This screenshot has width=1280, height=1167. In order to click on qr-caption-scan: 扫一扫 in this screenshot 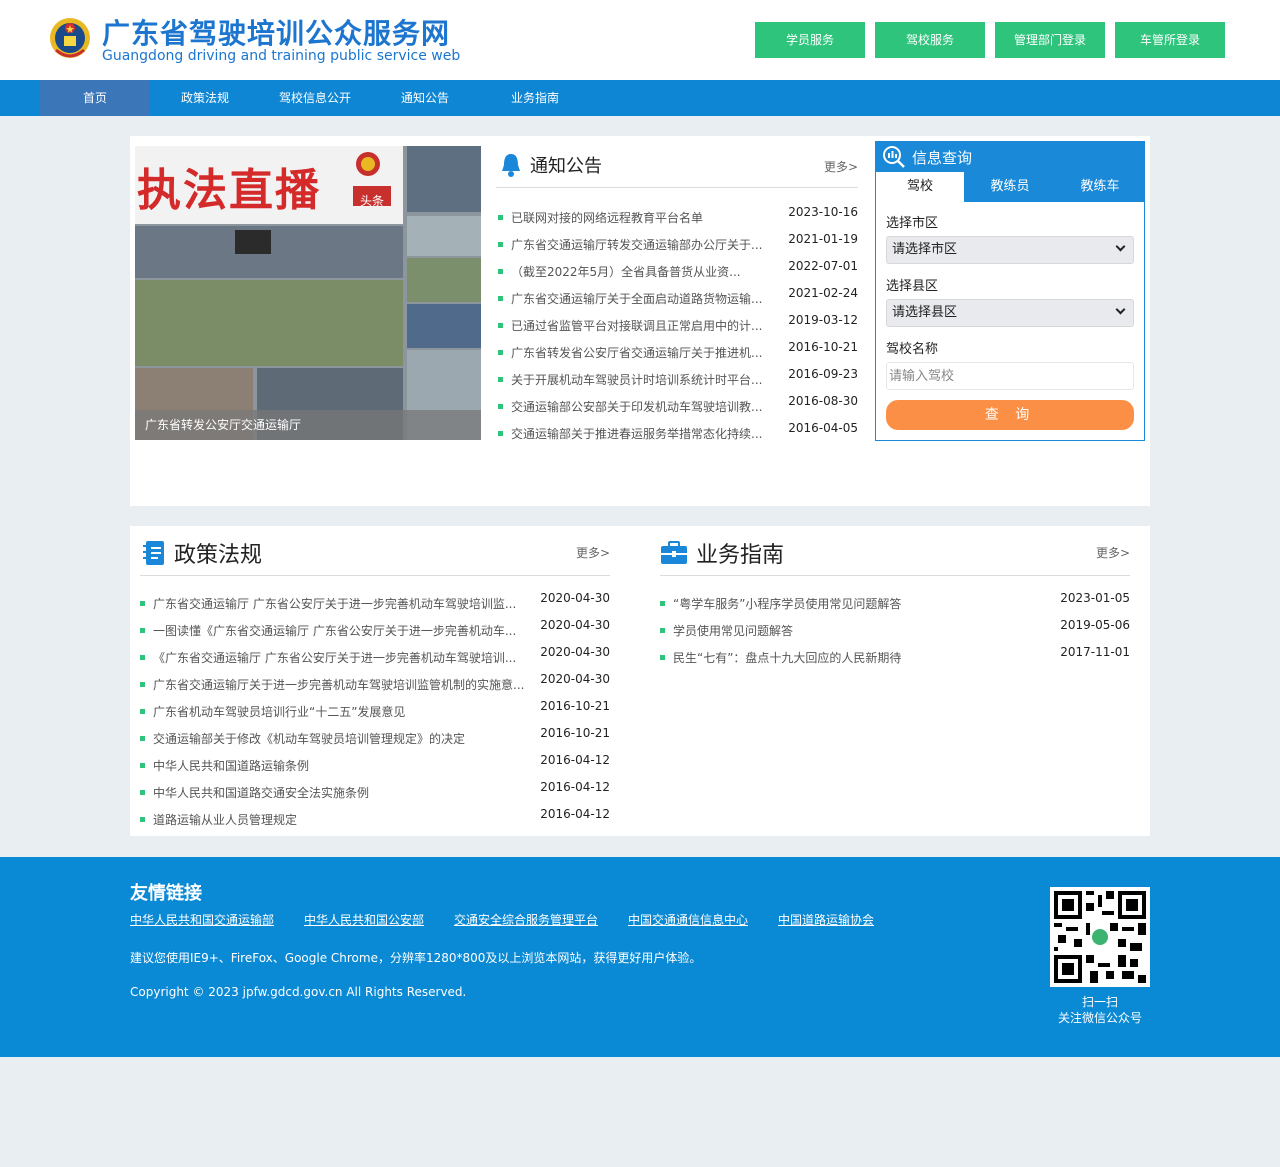, I will do `click(1099, 1002)`.